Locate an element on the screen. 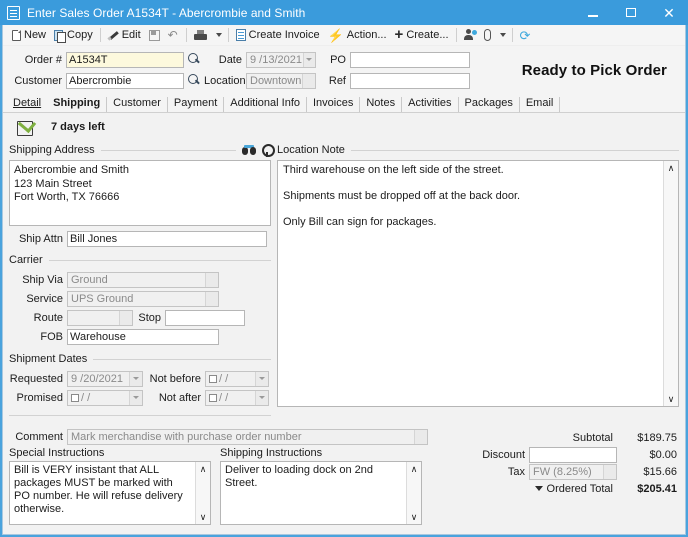 This screenshot has height=537, width=688. tab-shipping: Shipping is located at coordinates (77, 104).